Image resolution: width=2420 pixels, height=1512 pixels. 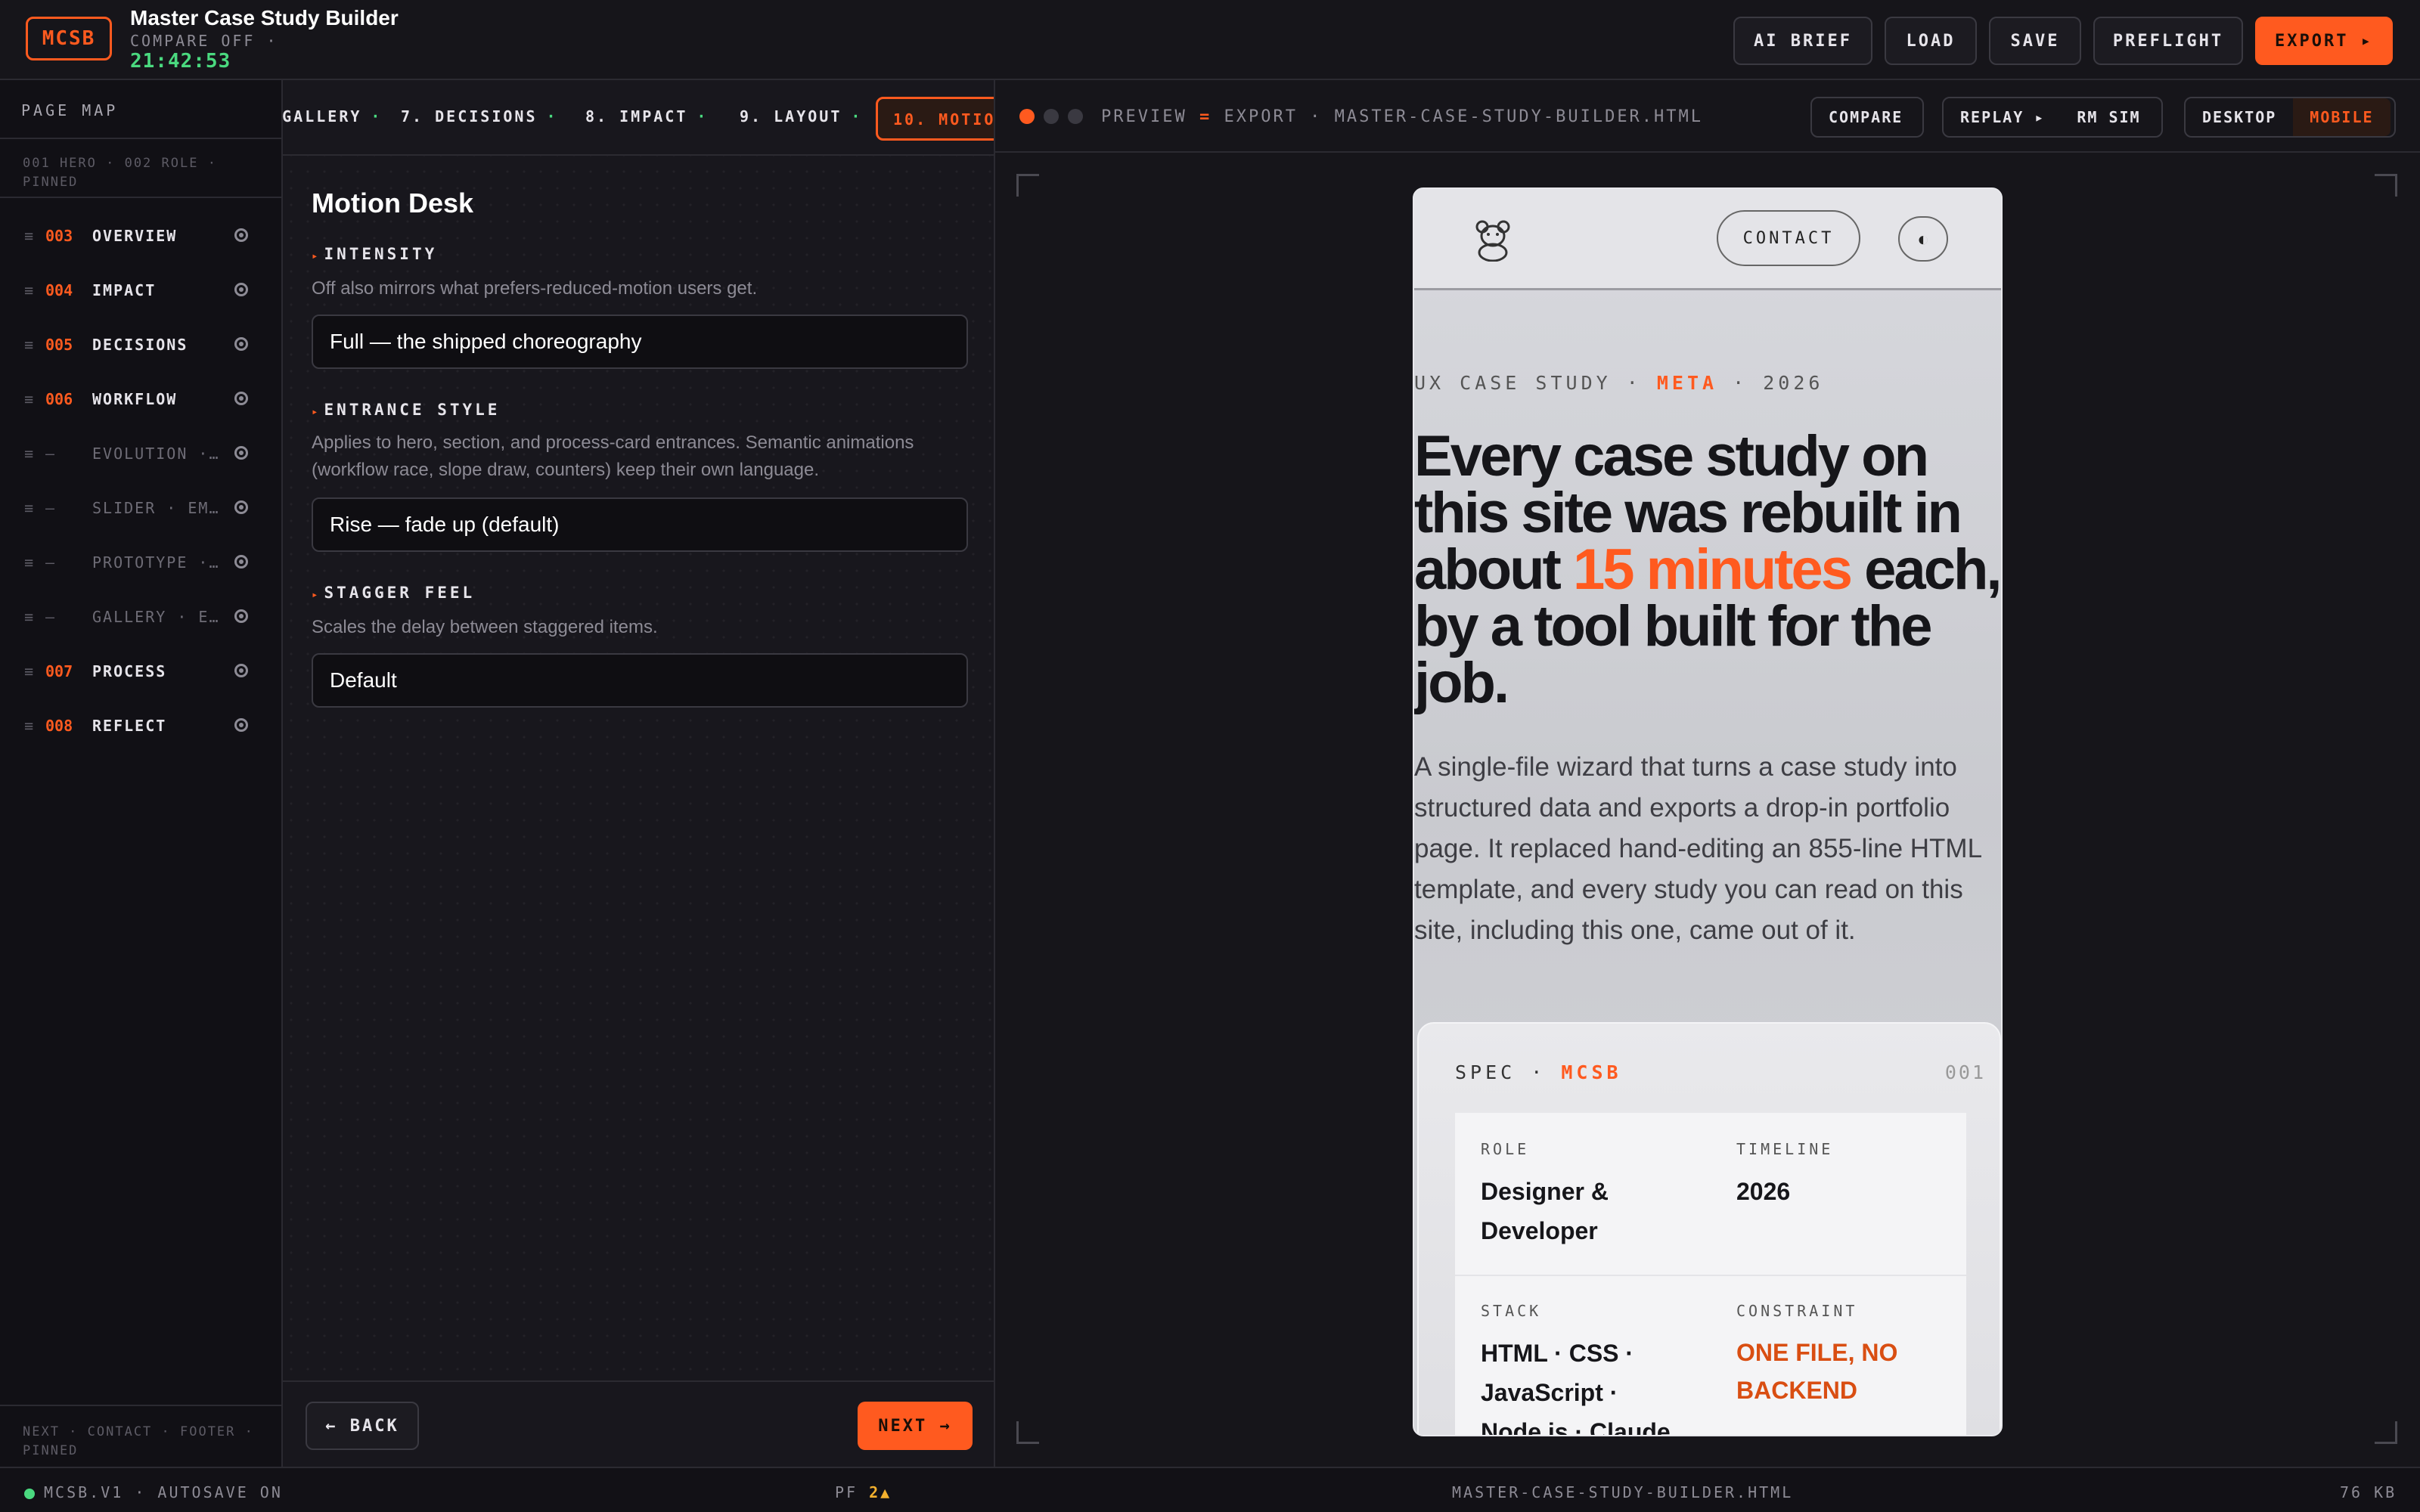 I want to click on sidebar-item-overview: ≡ 003 OVERVIEW, so click(x=141, y=236).